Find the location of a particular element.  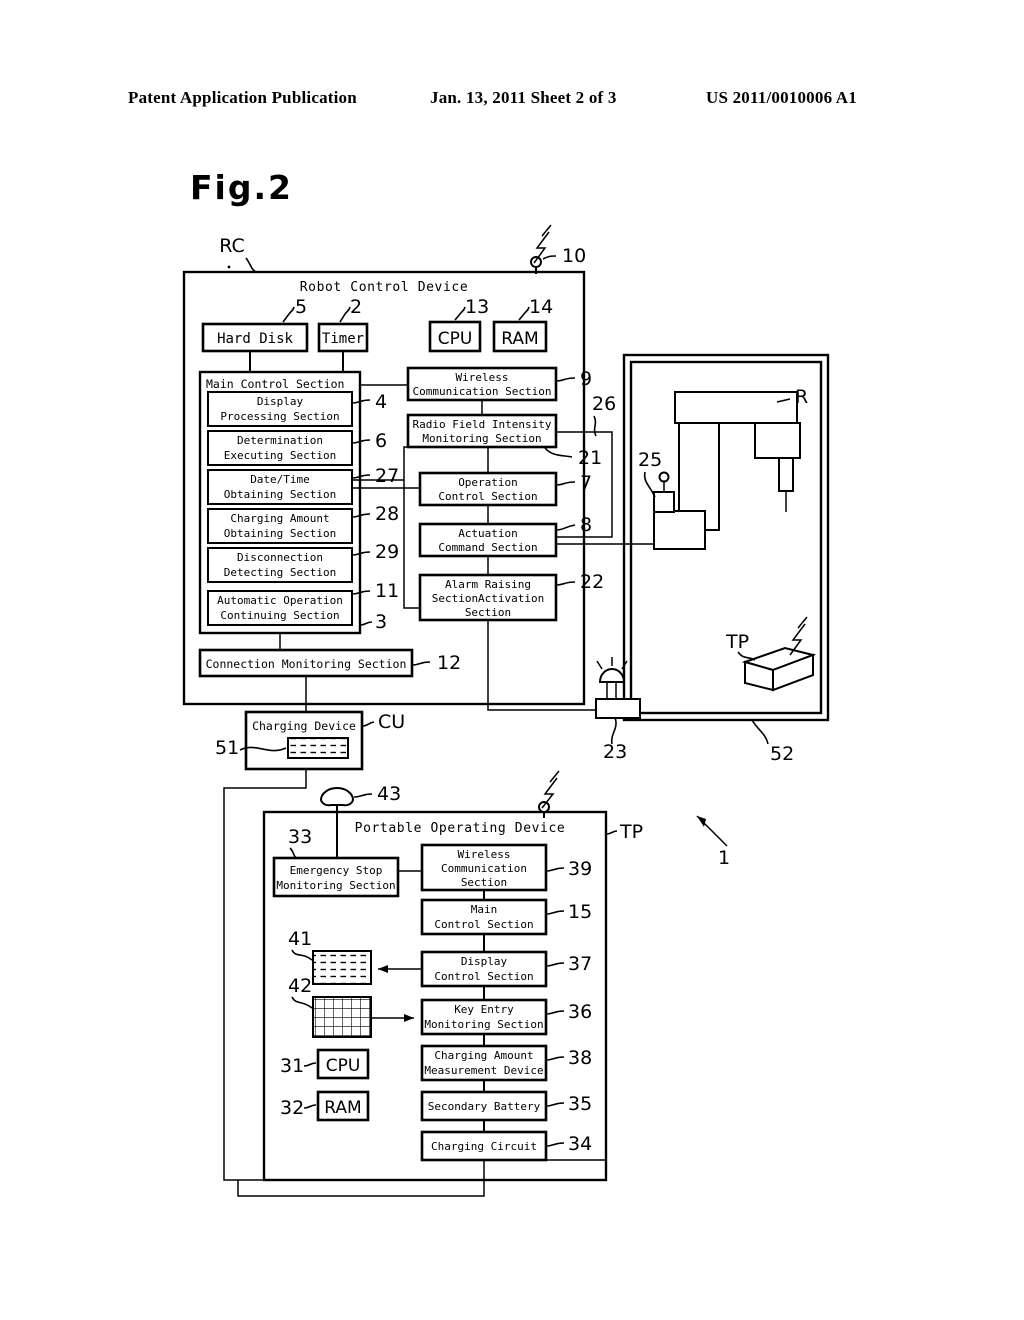

ref-9: 9 is located at coordinates (586, 379).